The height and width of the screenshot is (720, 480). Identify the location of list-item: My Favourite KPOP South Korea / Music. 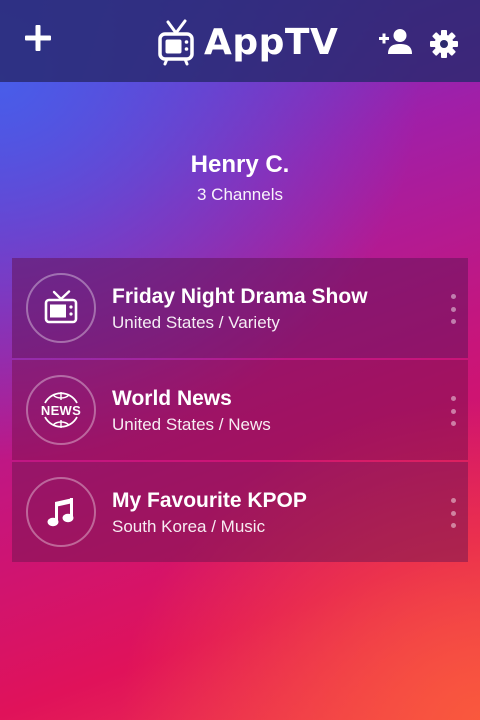
(240, 512).